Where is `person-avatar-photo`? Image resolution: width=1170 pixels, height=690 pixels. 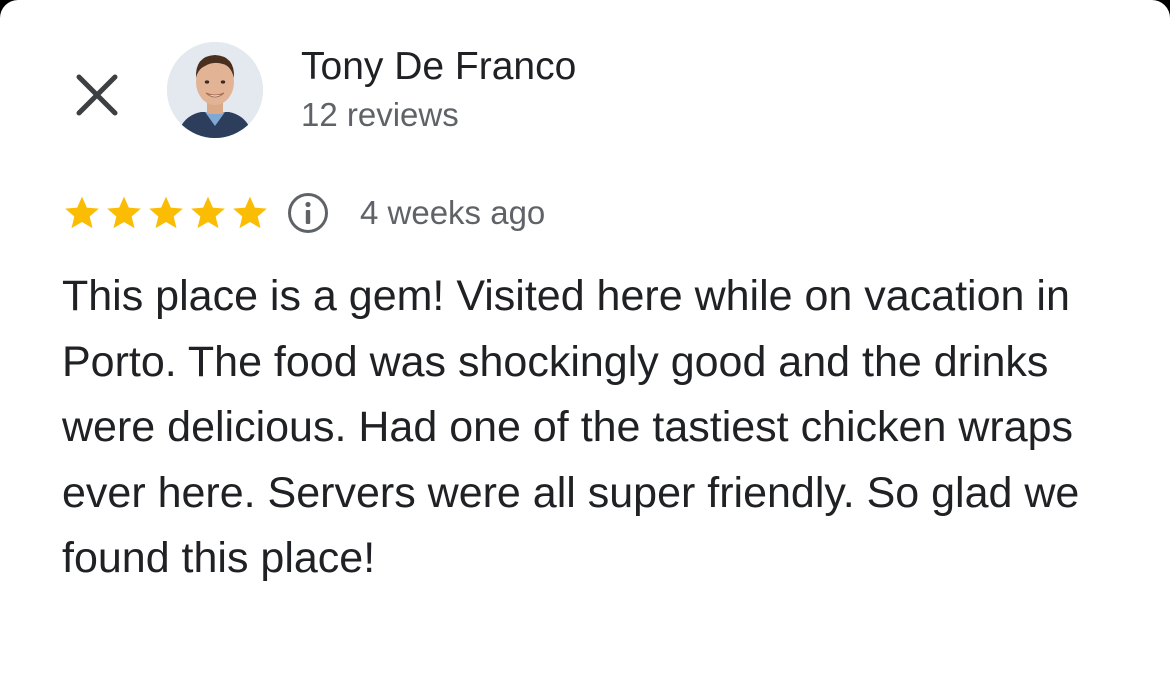 person-avatar-photo is located at coordinates (215, 90).